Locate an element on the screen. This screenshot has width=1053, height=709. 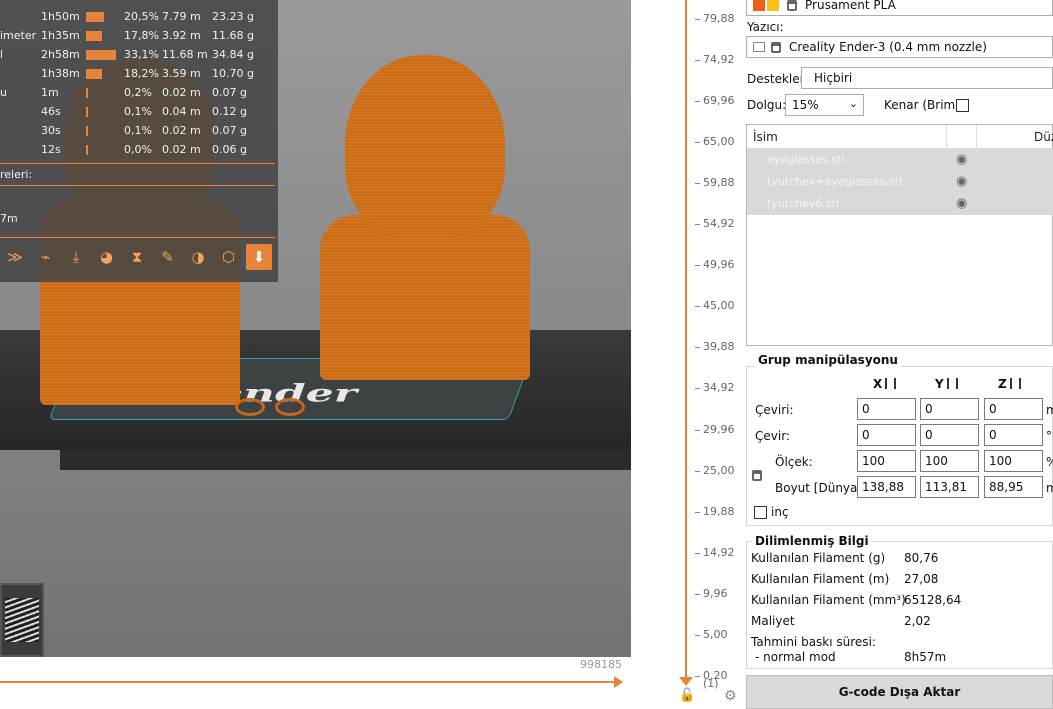
feature-time: 1h50m is located at coordinates (60, 16).